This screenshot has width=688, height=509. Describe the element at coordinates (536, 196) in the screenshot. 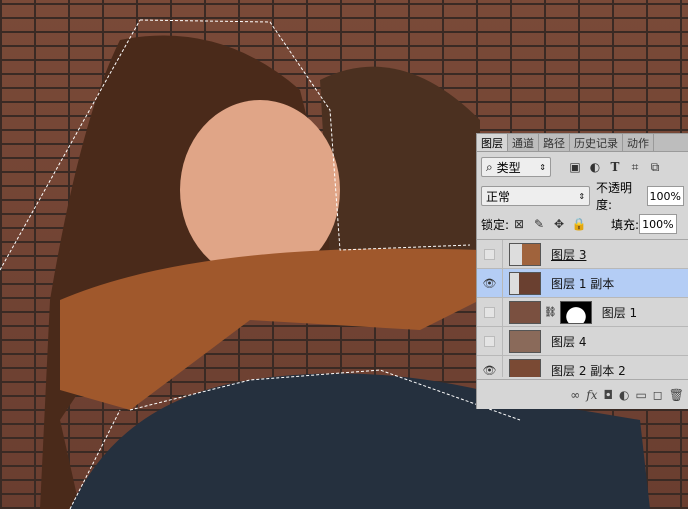

I see `blend-mode-select: 正常 ⇕` at that location.